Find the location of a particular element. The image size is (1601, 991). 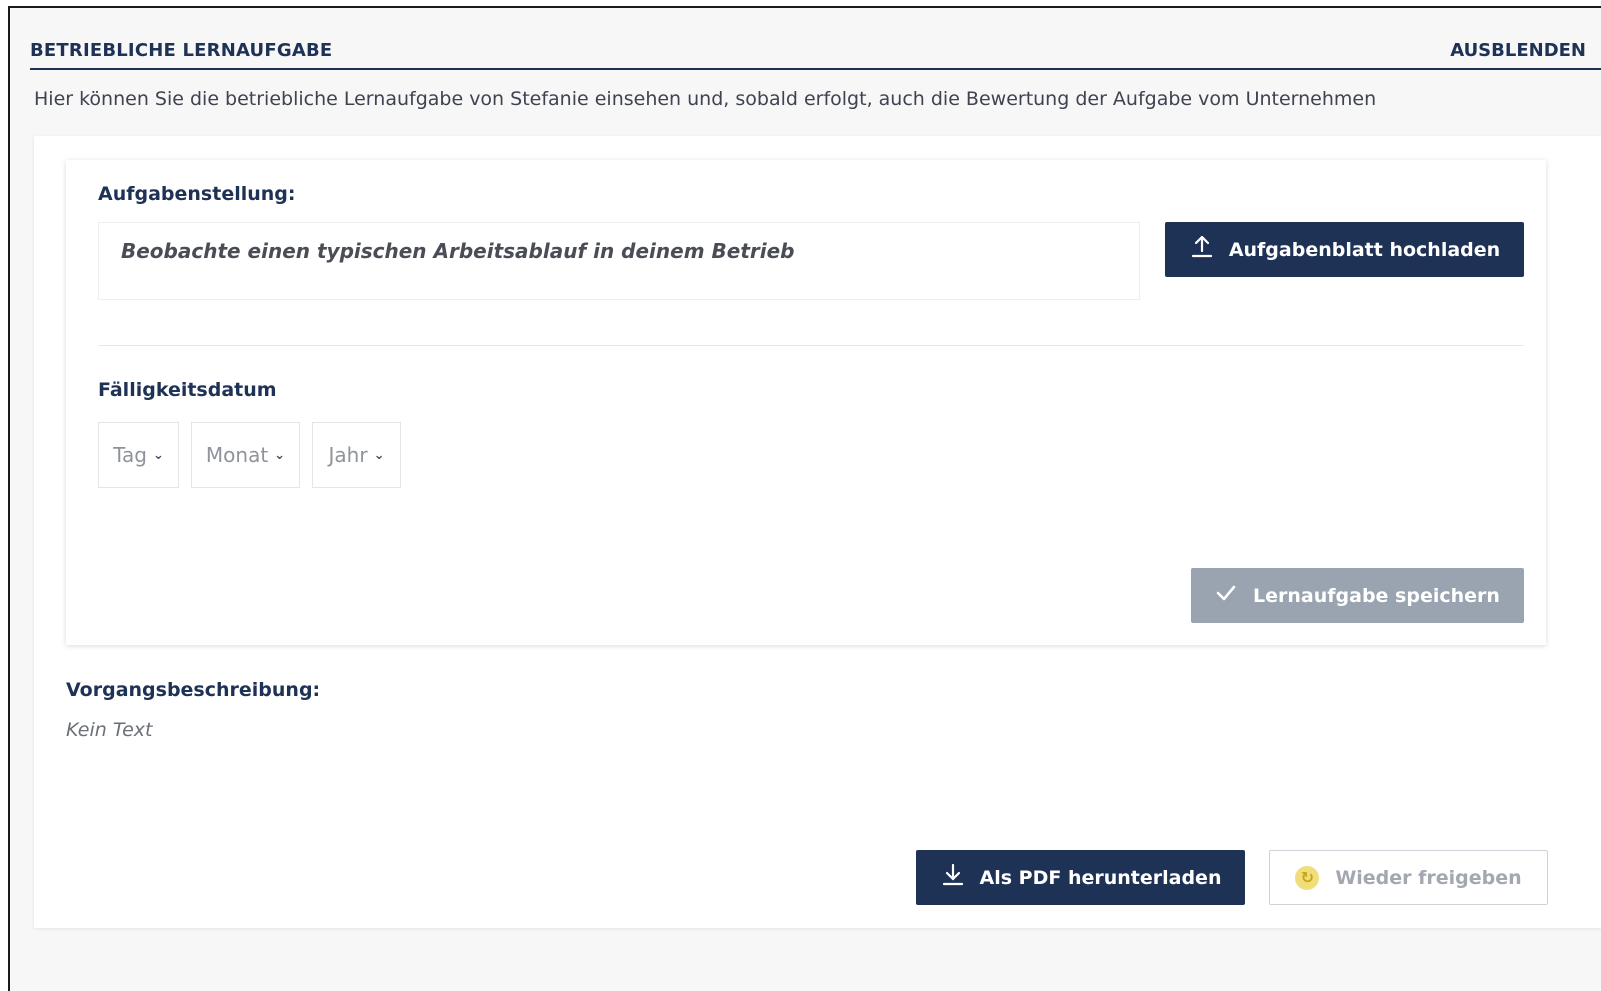

process-description-text: Kein Text is located at coordinates (109, 730).